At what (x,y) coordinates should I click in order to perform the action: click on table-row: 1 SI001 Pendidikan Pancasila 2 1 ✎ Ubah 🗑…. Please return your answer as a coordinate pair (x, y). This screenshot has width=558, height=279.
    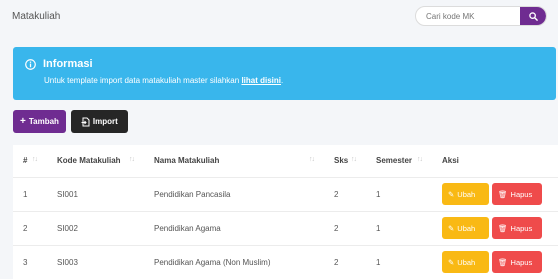
    Looking at the image, I should click on (285, 194).